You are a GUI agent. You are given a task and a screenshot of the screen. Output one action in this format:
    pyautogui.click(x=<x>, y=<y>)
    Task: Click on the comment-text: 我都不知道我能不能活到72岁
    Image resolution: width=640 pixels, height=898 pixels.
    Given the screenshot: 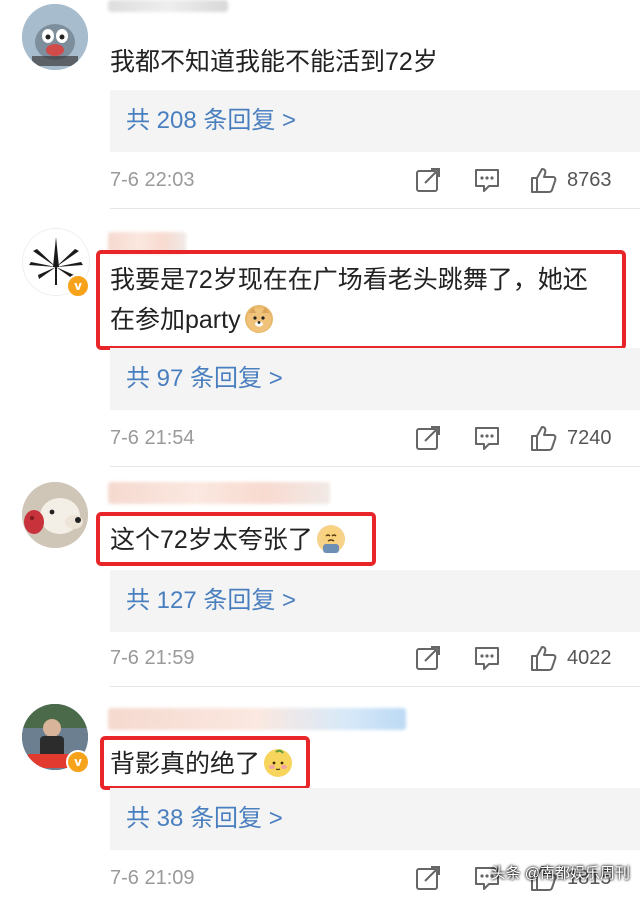 What is the action you would take?
    pyautogui.click(x=274, y=62)
    